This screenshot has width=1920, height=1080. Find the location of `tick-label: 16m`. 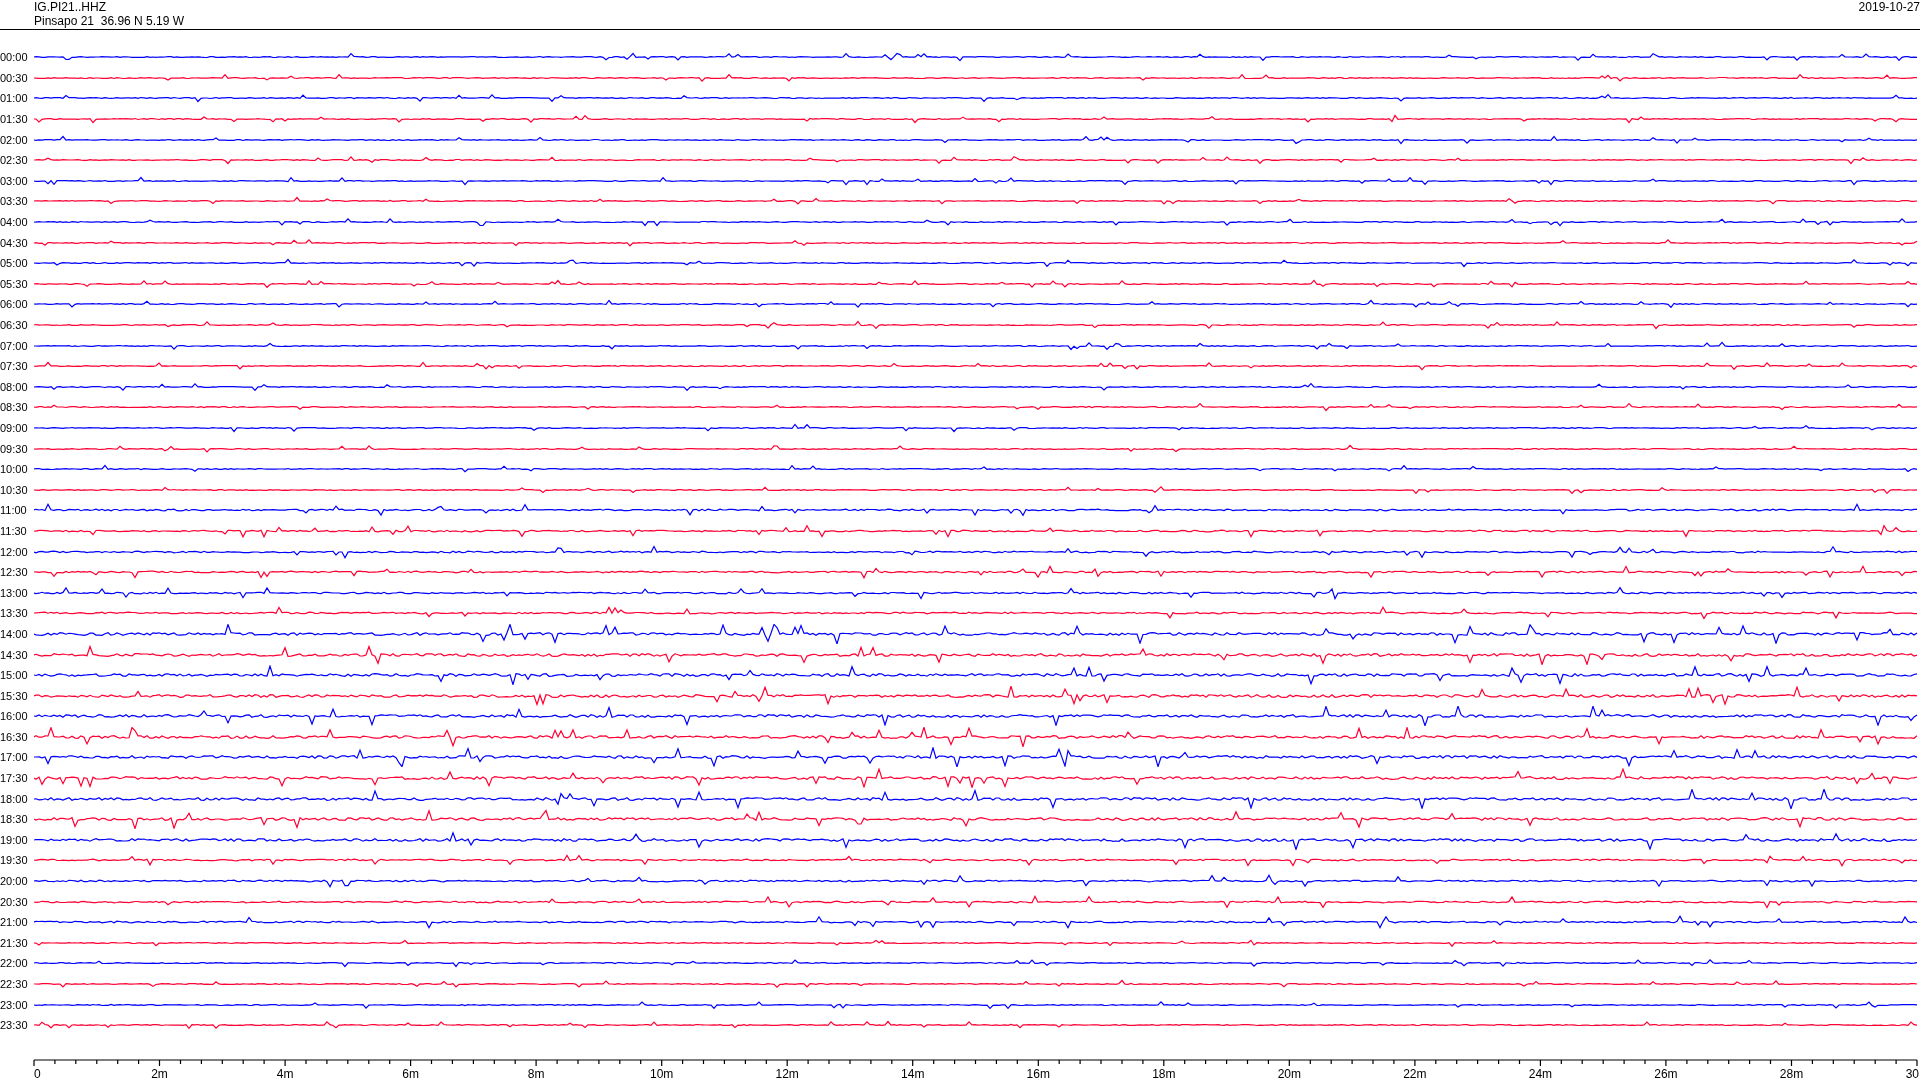

tick-label: 16m is located at coordinates (1038, 1073).